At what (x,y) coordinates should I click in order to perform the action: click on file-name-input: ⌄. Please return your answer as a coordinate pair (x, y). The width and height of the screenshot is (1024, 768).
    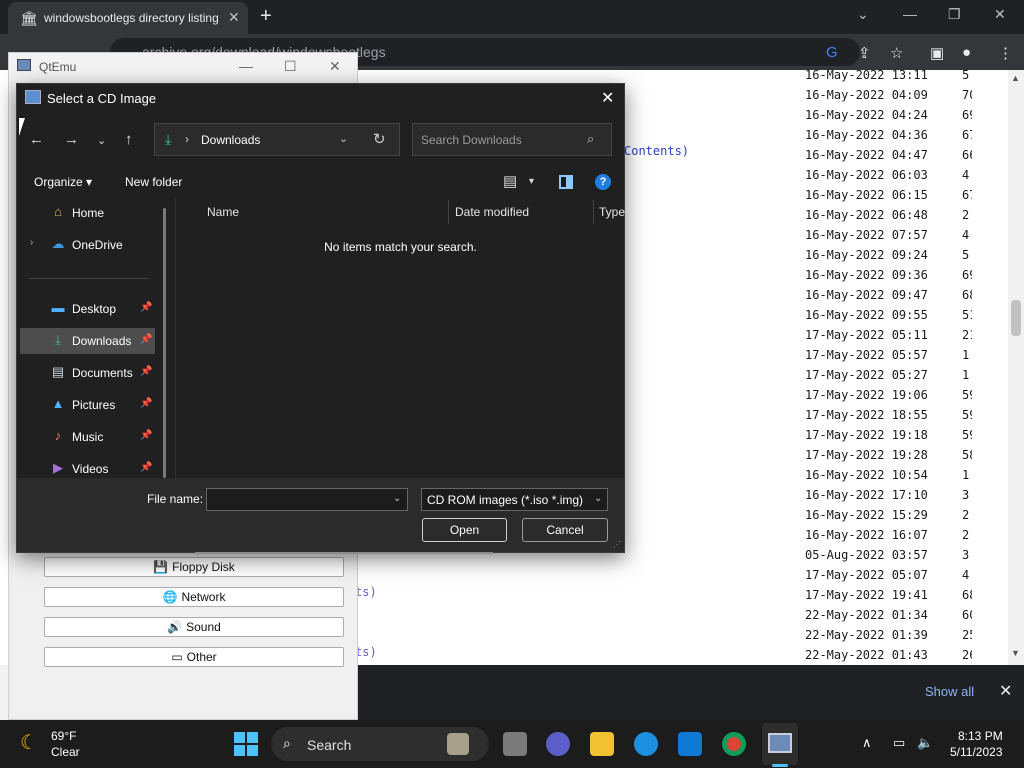
    Looking at the image, I should click on (307, 499).